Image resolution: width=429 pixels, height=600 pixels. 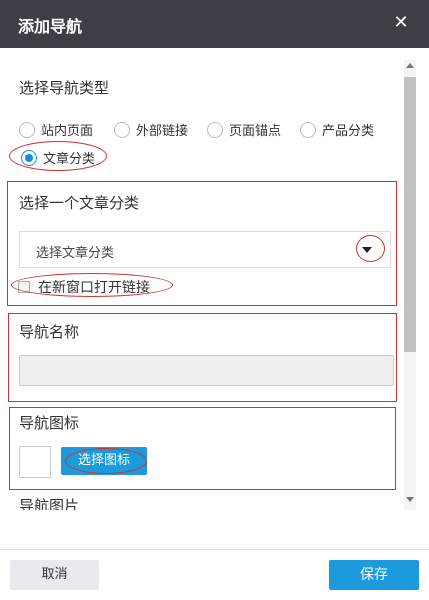 I want to click on nav-name-label: 导航名称, so click(x=49, y=332).